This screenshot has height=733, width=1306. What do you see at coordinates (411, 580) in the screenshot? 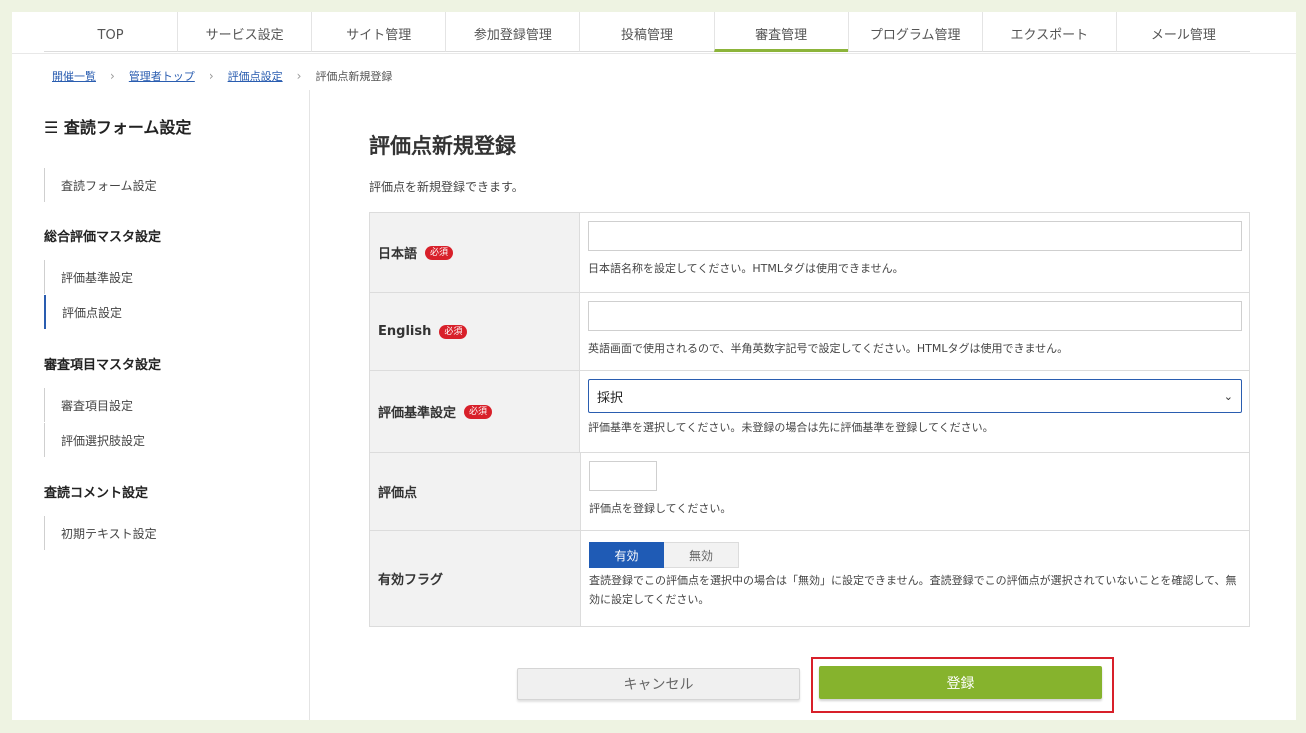
I see `enabled-label: 有効フラグ` at bounding box center [411, 580].